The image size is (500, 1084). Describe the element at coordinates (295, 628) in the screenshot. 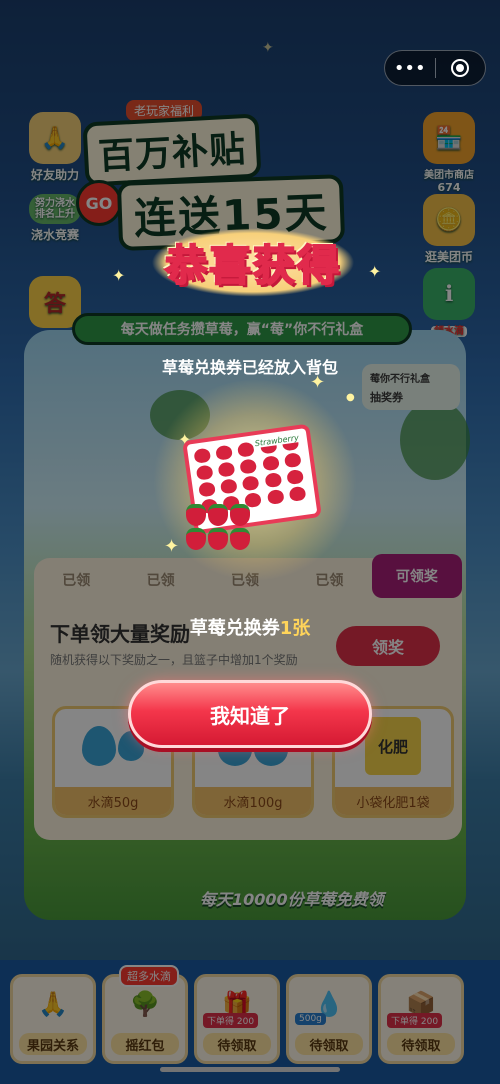

I see `voucher-count: 1张` at that location.